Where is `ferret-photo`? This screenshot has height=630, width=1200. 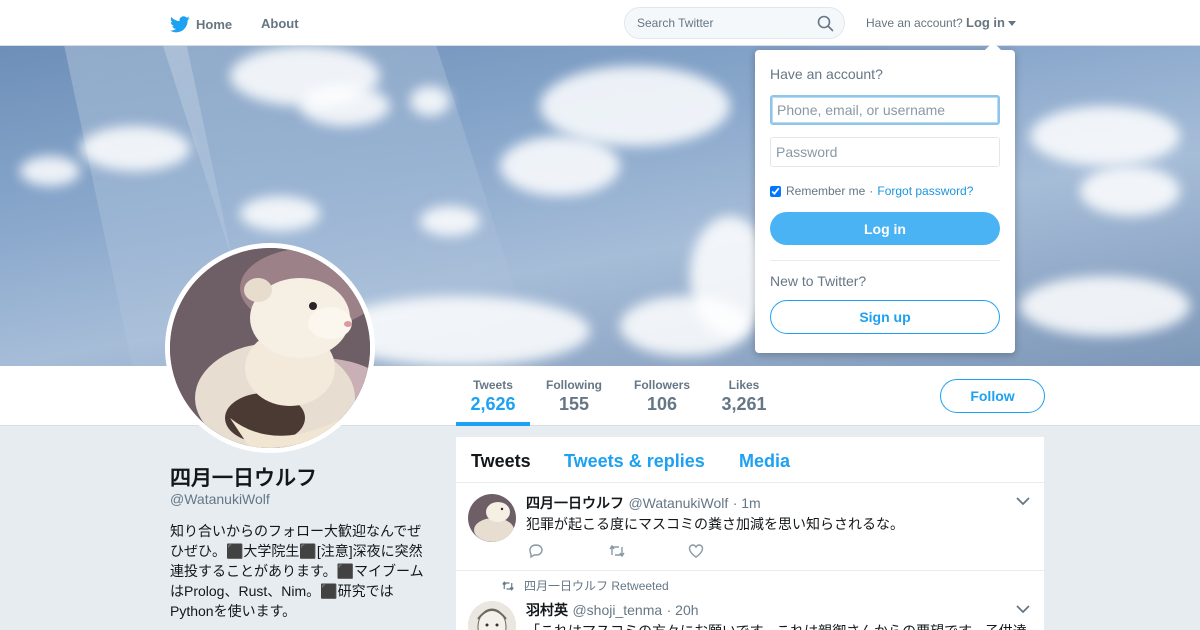
ferret-photo is located at coordinates (270, 348).